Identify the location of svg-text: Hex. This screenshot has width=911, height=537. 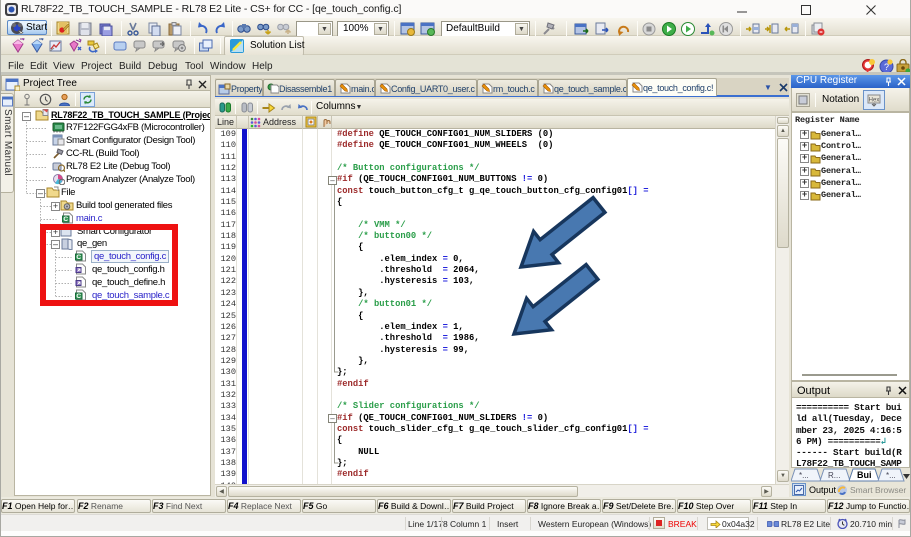
(874, 101).